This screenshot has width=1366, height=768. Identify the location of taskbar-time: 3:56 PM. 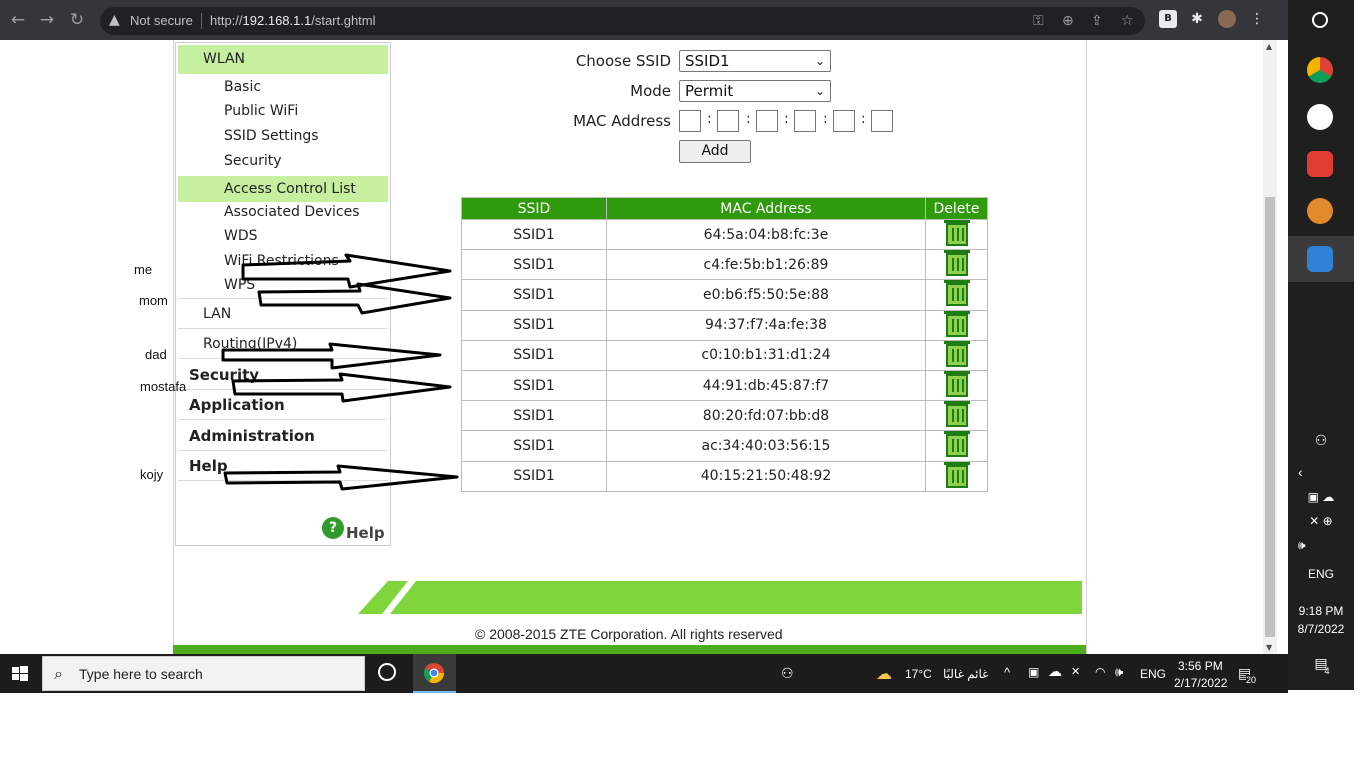
(1200, 666).